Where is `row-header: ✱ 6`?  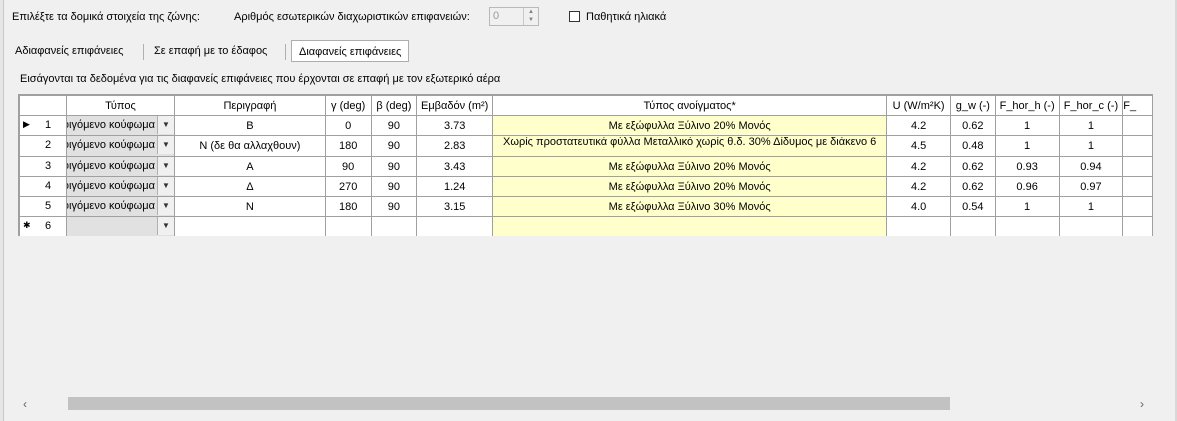 row-header: ✱ 6 is located at coordinates (43, 226).